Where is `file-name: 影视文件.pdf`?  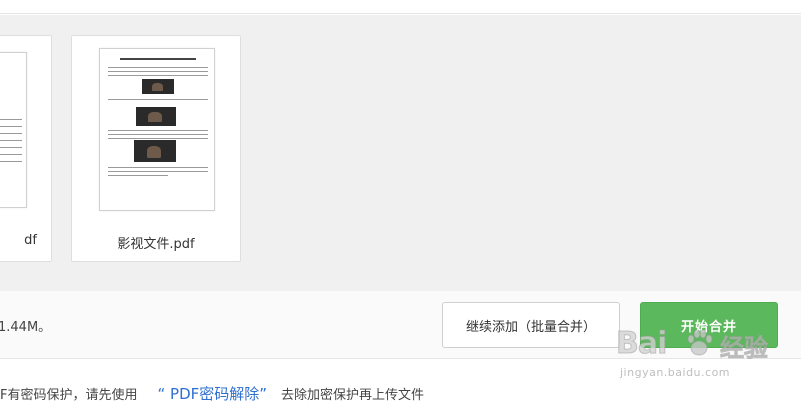 file-name: 影视文件.pdf is located at coordinates (156, 244).